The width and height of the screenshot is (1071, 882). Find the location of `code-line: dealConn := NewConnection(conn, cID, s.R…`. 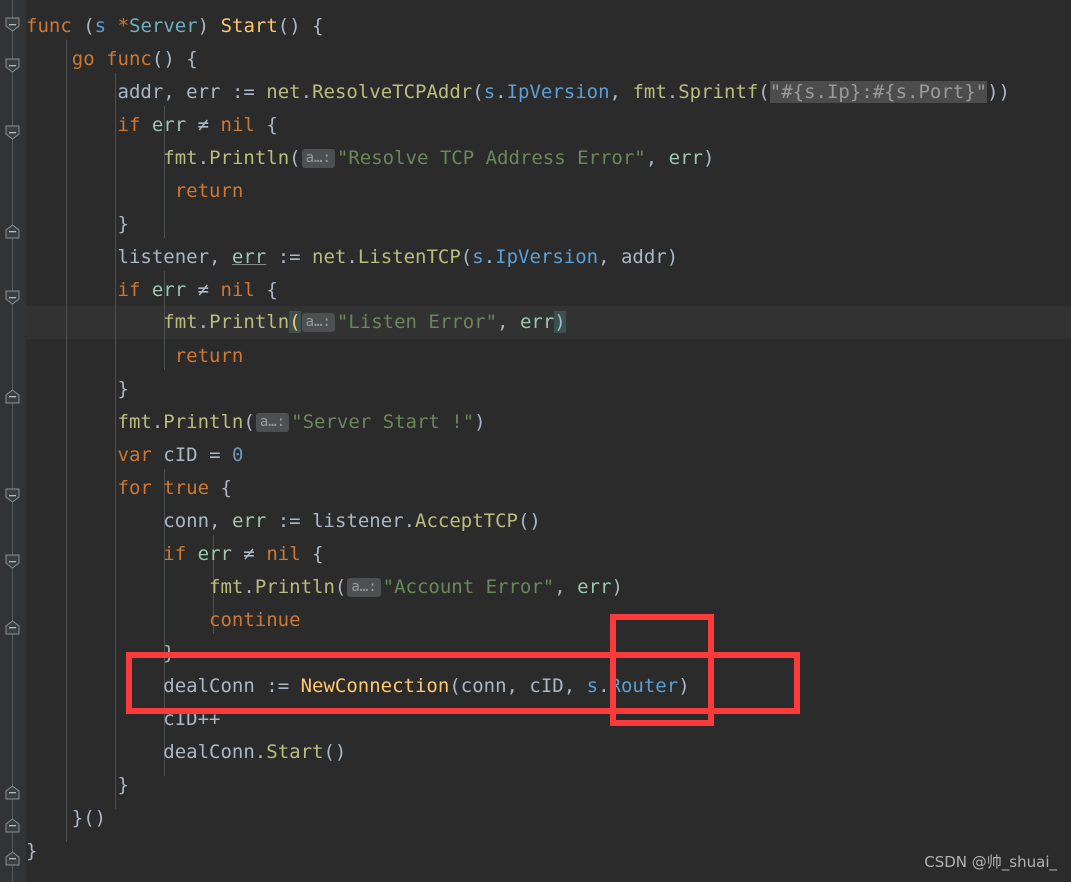

code-line: dealConn := NewConnection(conn, cID, s.R… is located at coordinates (357, 686).